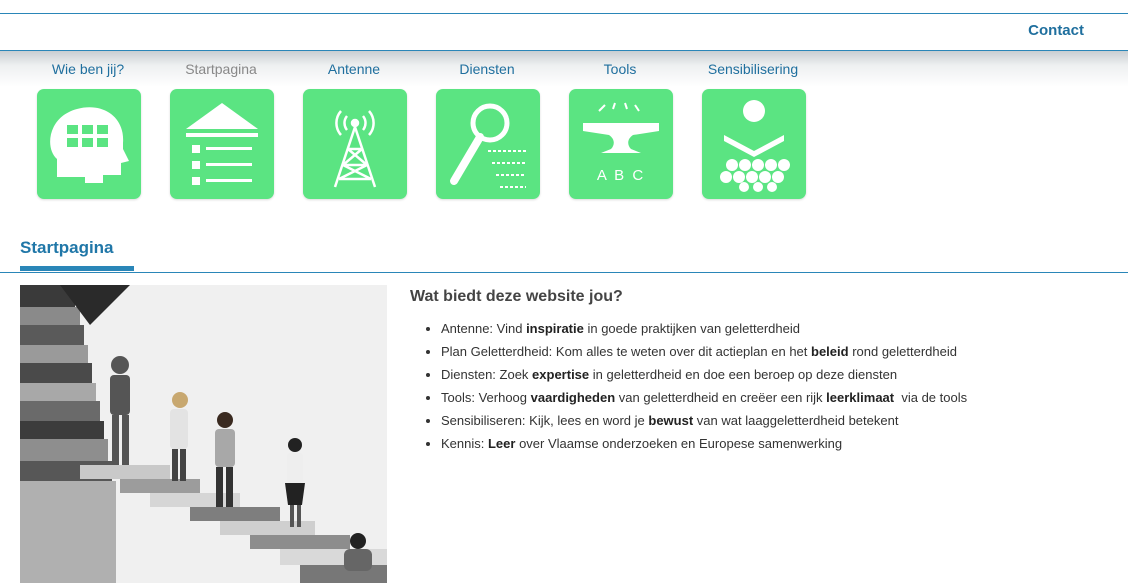 The height and width of the screenshot is (583, 1128). I want to click on nav-item-label: Sensibilisering, so click(753, 69).